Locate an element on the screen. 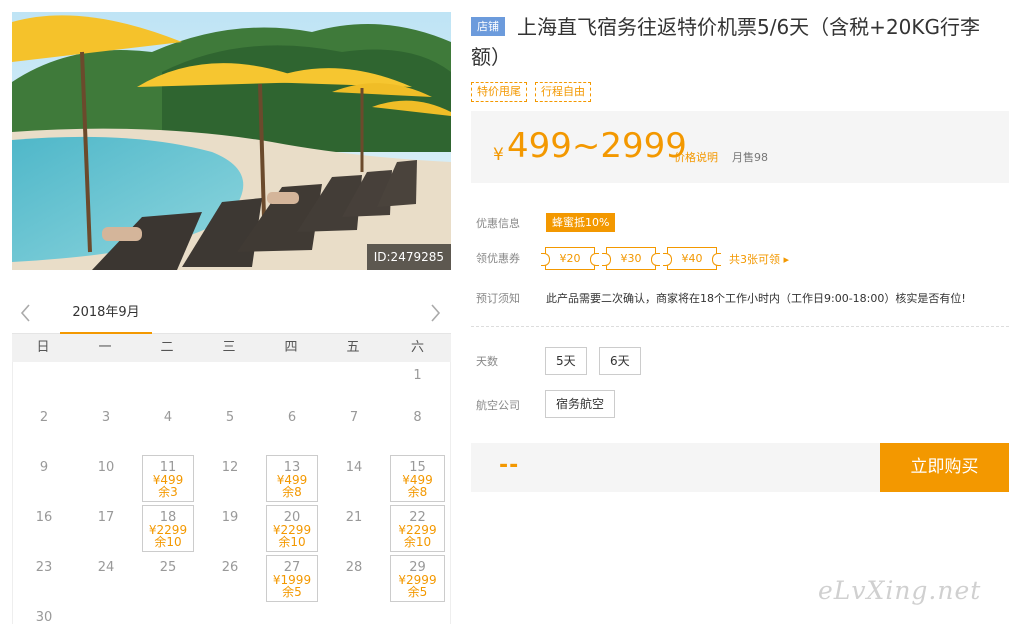 The height and width of the screenshot is (624, 1024). calendar-week-row: 23 24 25 26 27 ¥1999 余5 28 29 ¥2999 余5 is located at coordinates (231, 579).